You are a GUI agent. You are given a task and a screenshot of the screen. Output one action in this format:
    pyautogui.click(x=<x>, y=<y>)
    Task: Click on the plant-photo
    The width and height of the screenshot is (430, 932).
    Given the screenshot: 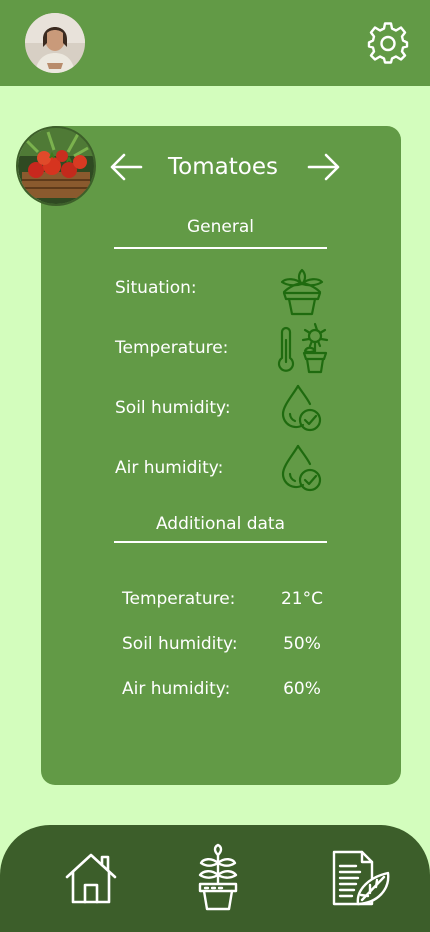 What is the action you would take?
    pyautogui.click(x=56, y=166)
    